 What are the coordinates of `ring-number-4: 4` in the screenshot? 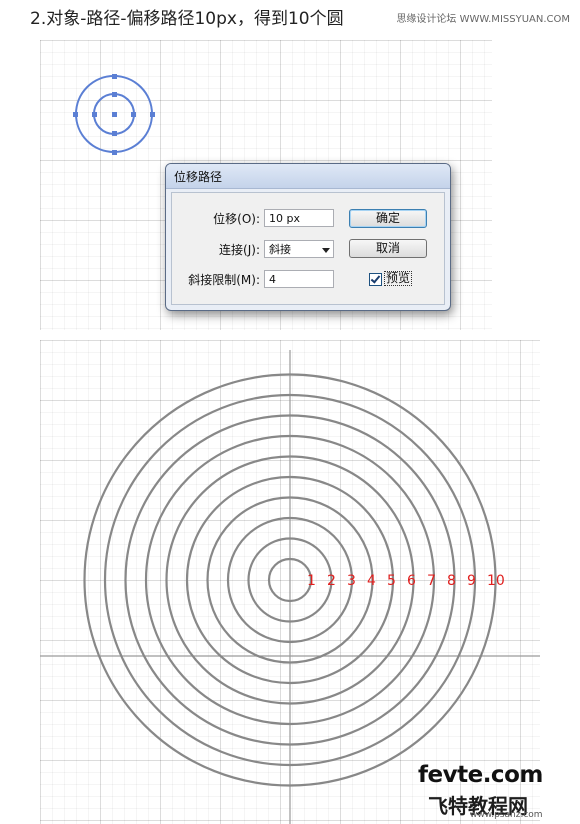 It's located at (371, 581).